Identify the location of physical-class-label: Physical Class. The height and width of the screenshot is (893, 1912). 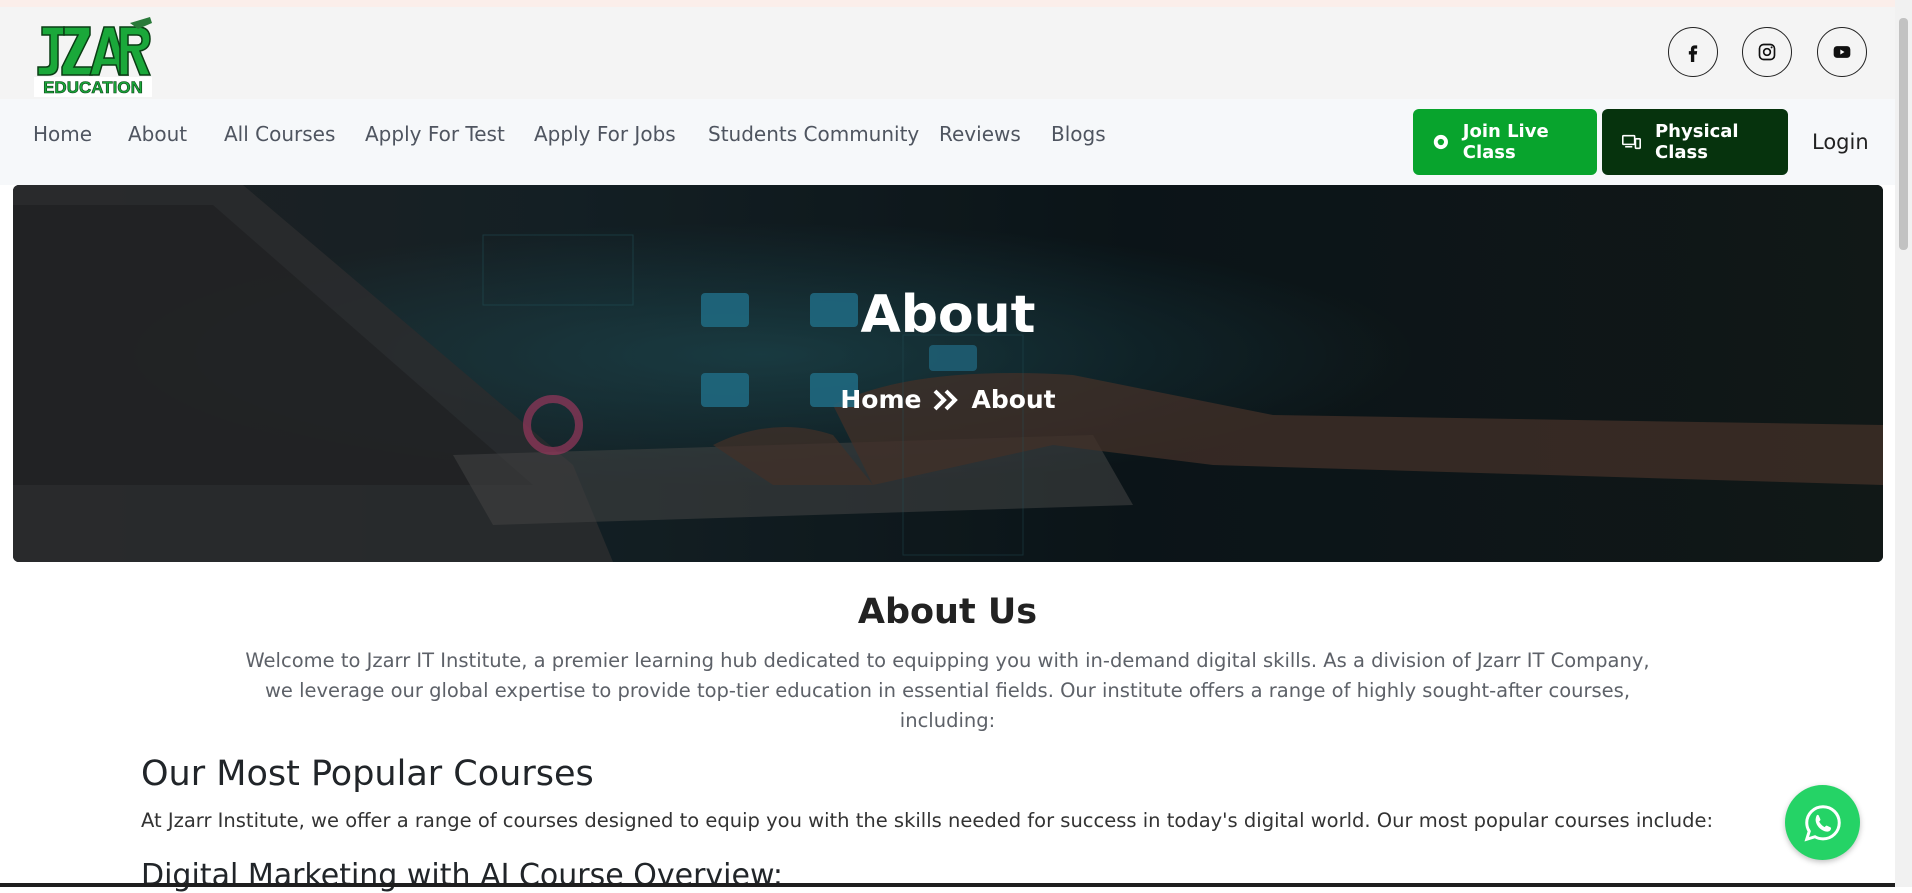
(1696, 142).